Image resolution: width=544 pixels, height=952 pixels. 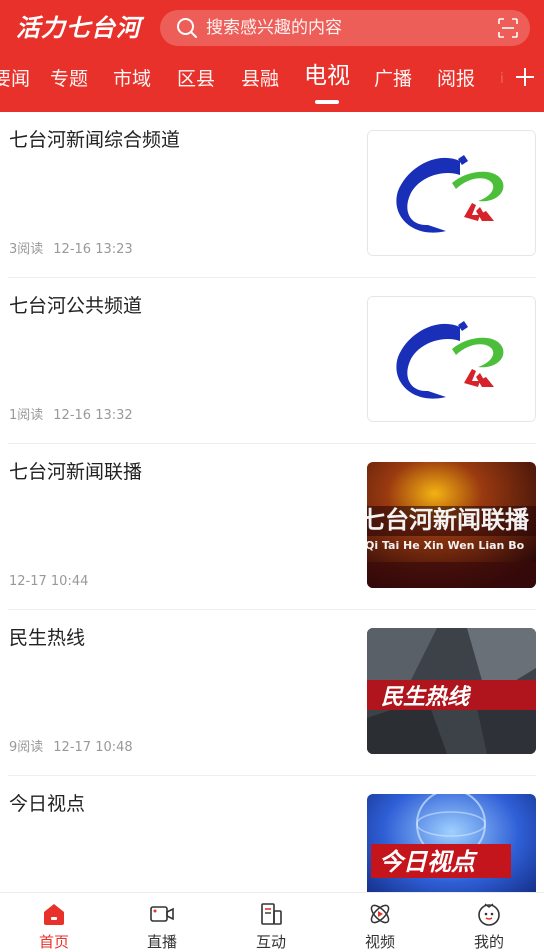 I want to click on news-program-thumbnail: 七台河新闻联播 Qi Tai He Xin Wen Lian Bo, so click(x=451, y=525).